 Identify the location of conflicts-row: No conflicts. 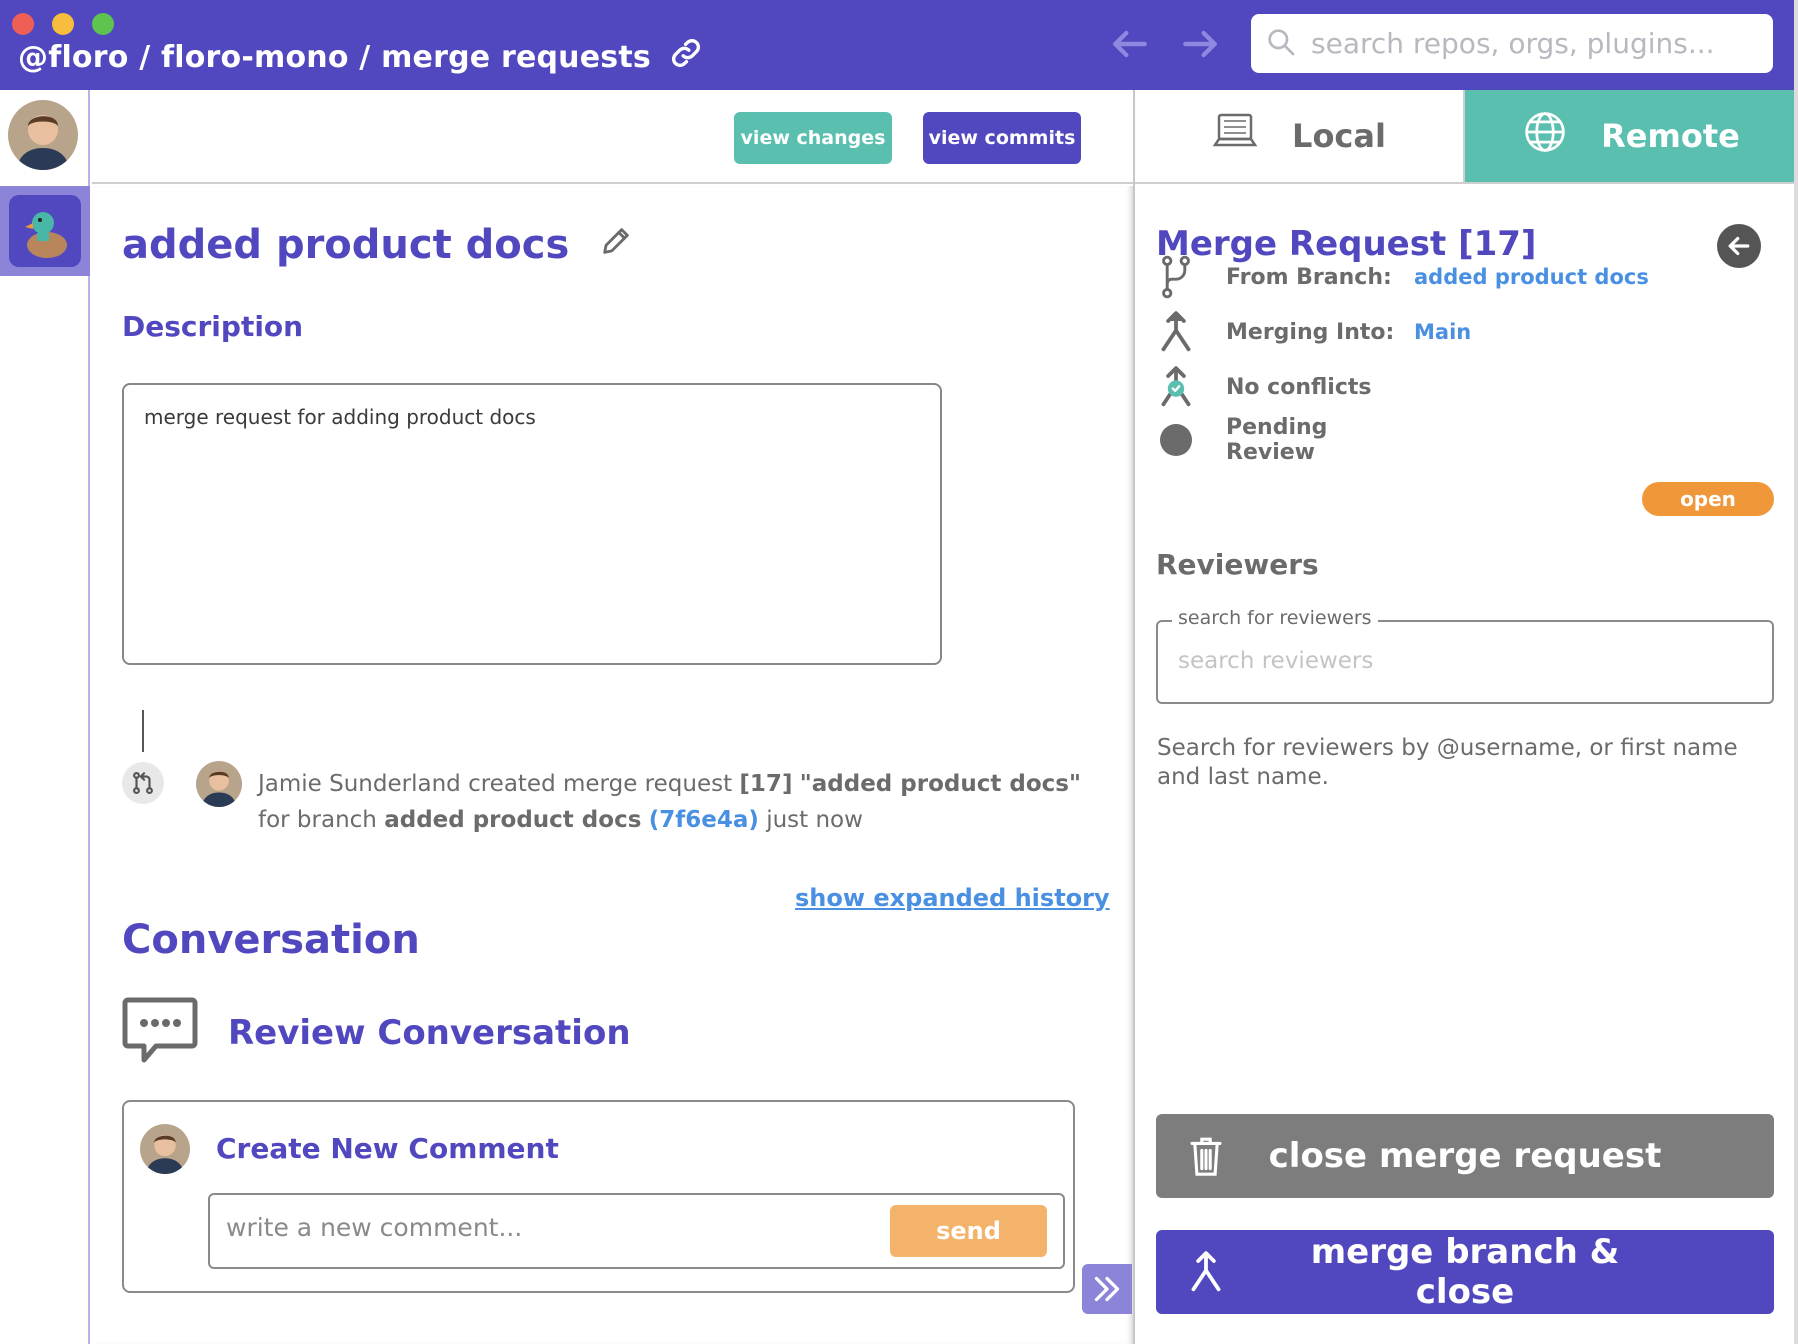
(1285, 387).